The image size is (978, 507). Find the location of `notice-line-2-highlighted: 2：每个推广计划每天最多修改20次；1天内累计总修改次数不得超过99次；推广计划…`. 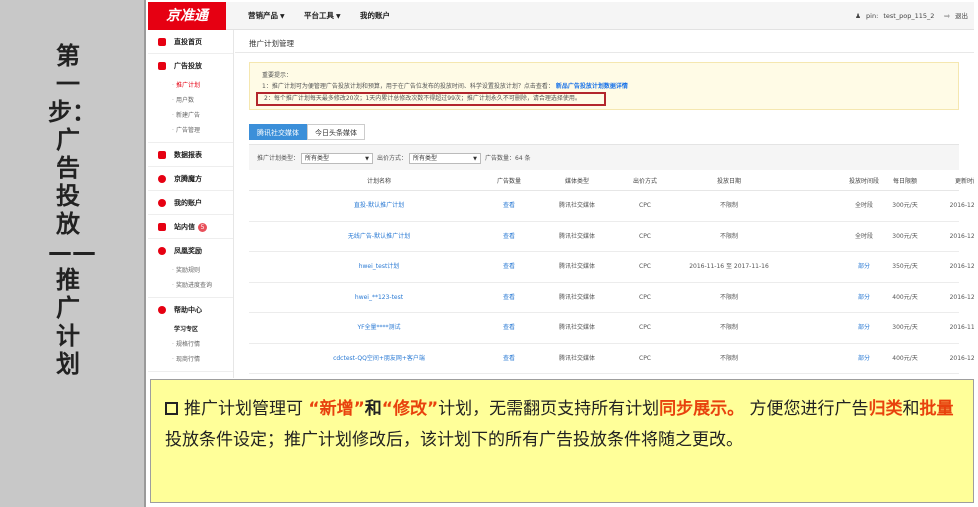

notice-line-2-highlighted: 2：每个推广计划每天最多修改20次；1天内累计总修改次数不得超过99次；推广计划… is located at coordinates (431, 99).